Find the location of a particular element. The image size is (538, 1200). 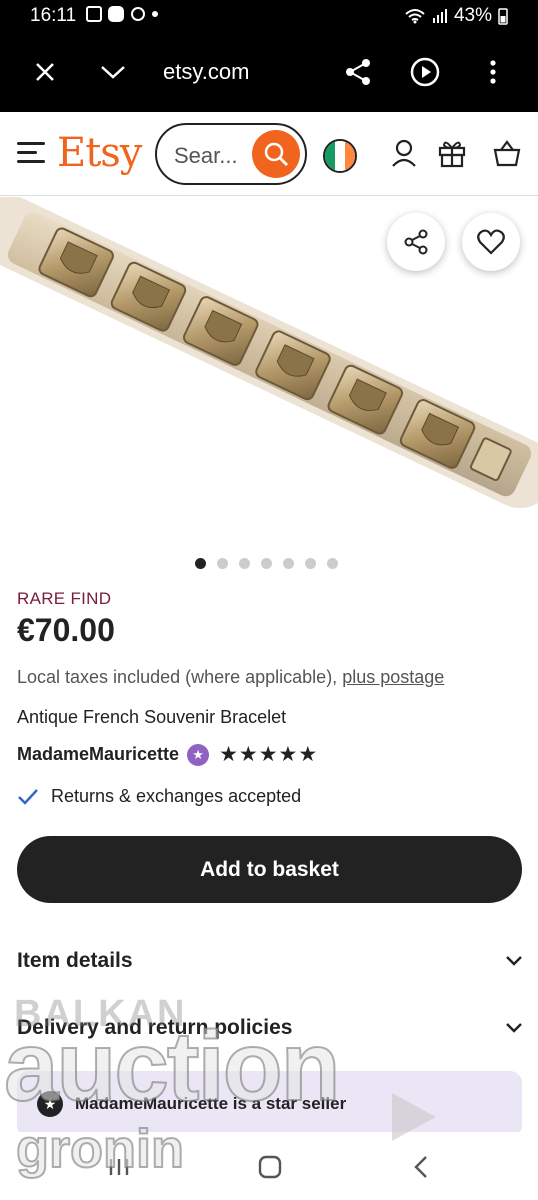

star-seller-icon: ★ is located at coordinates (198, 754).